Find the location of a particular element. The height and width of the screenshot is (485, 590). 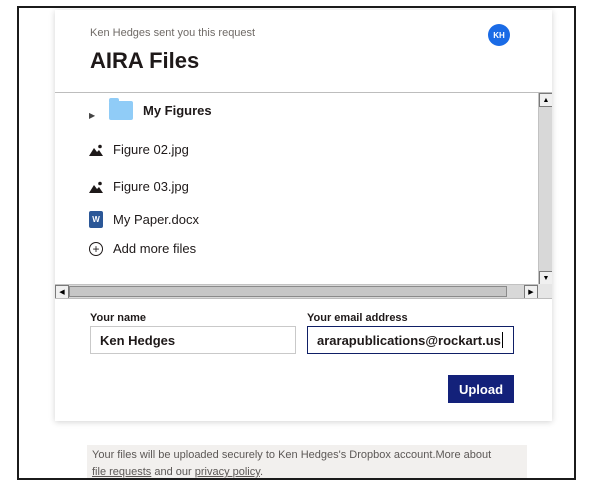

word-doc-icon: W is located at coordinates (96, 219).